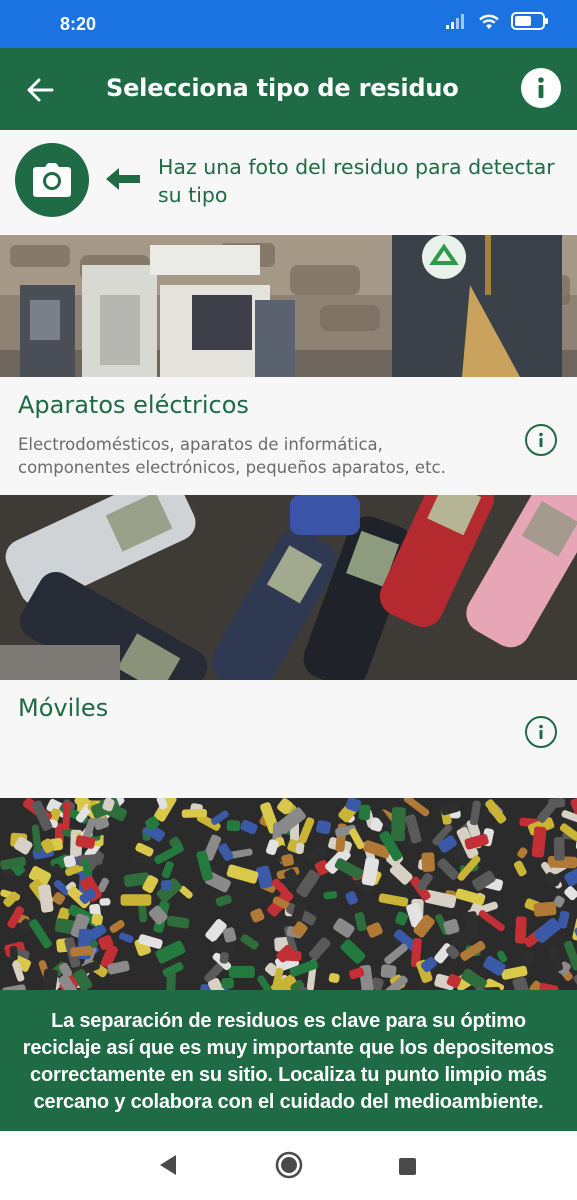  I want to click on camera-icon, so click(52, 180).